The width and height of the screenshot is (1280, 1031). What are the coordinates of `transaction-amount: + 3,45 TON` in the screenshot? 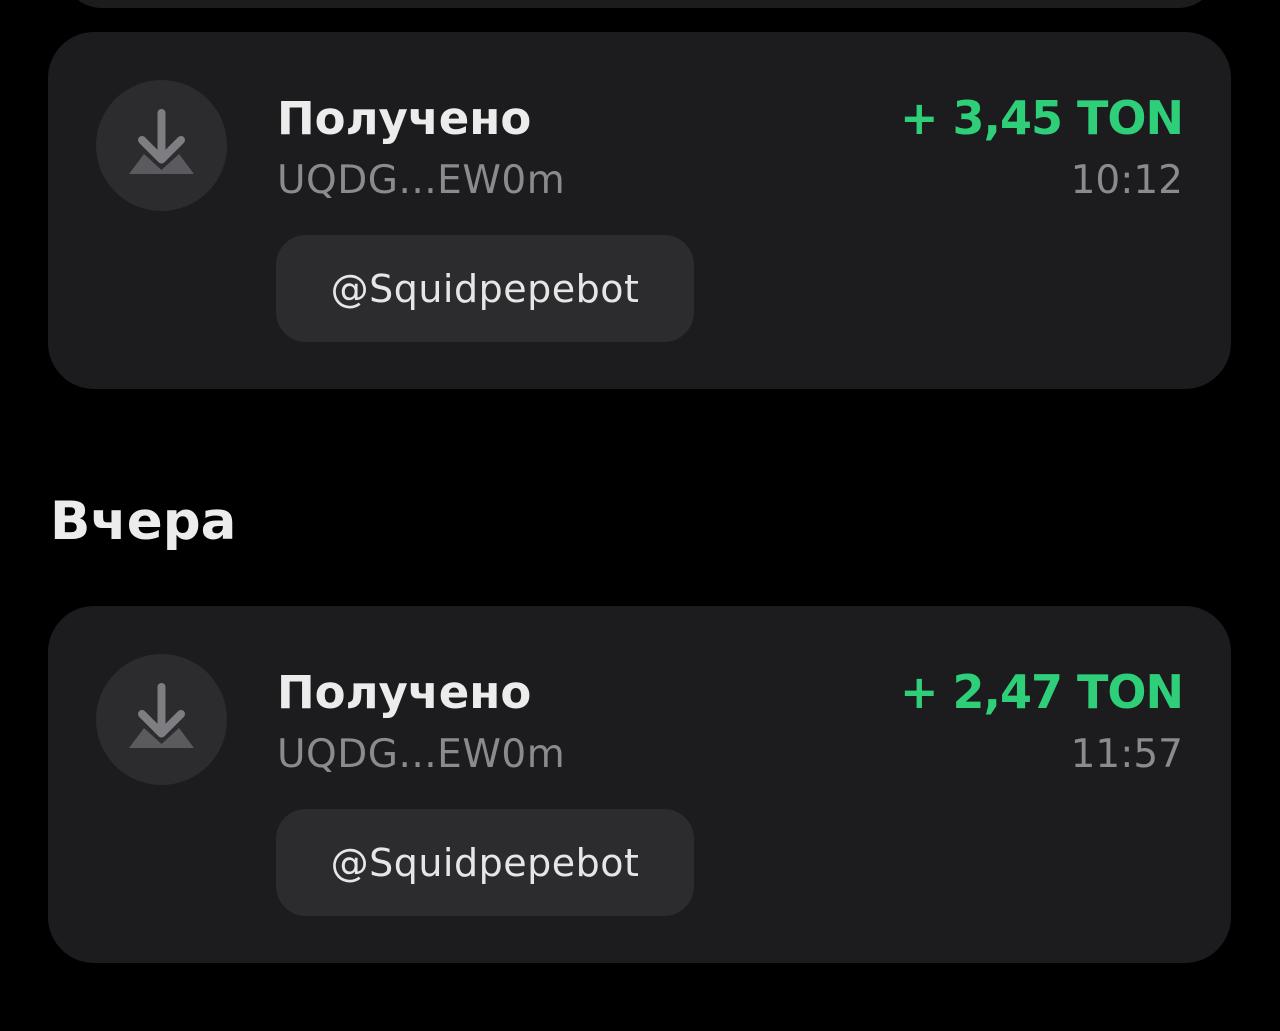 It's located at (1041, 118).